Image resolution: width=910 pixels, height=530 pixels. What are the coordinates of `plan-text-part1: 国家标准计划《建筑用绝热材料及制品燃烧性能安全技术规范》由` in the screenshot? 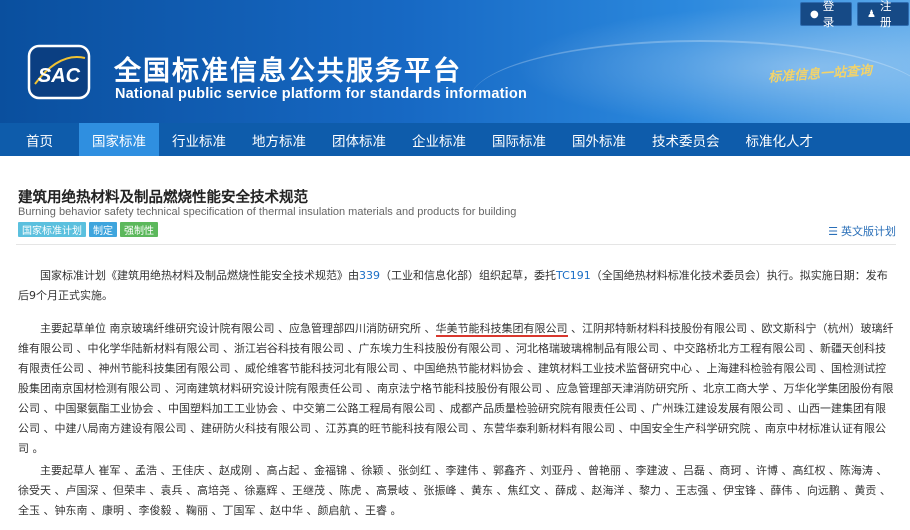 It's located at (199, 275).